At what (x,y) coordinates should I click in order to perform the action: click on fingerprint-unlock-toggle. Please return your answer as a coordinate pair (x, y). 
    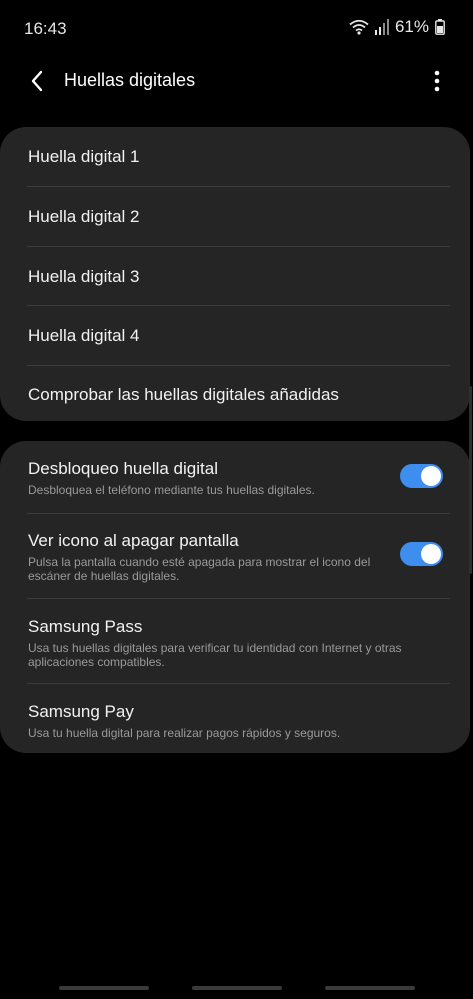
    Looking at the image, I should click on (421, 476).